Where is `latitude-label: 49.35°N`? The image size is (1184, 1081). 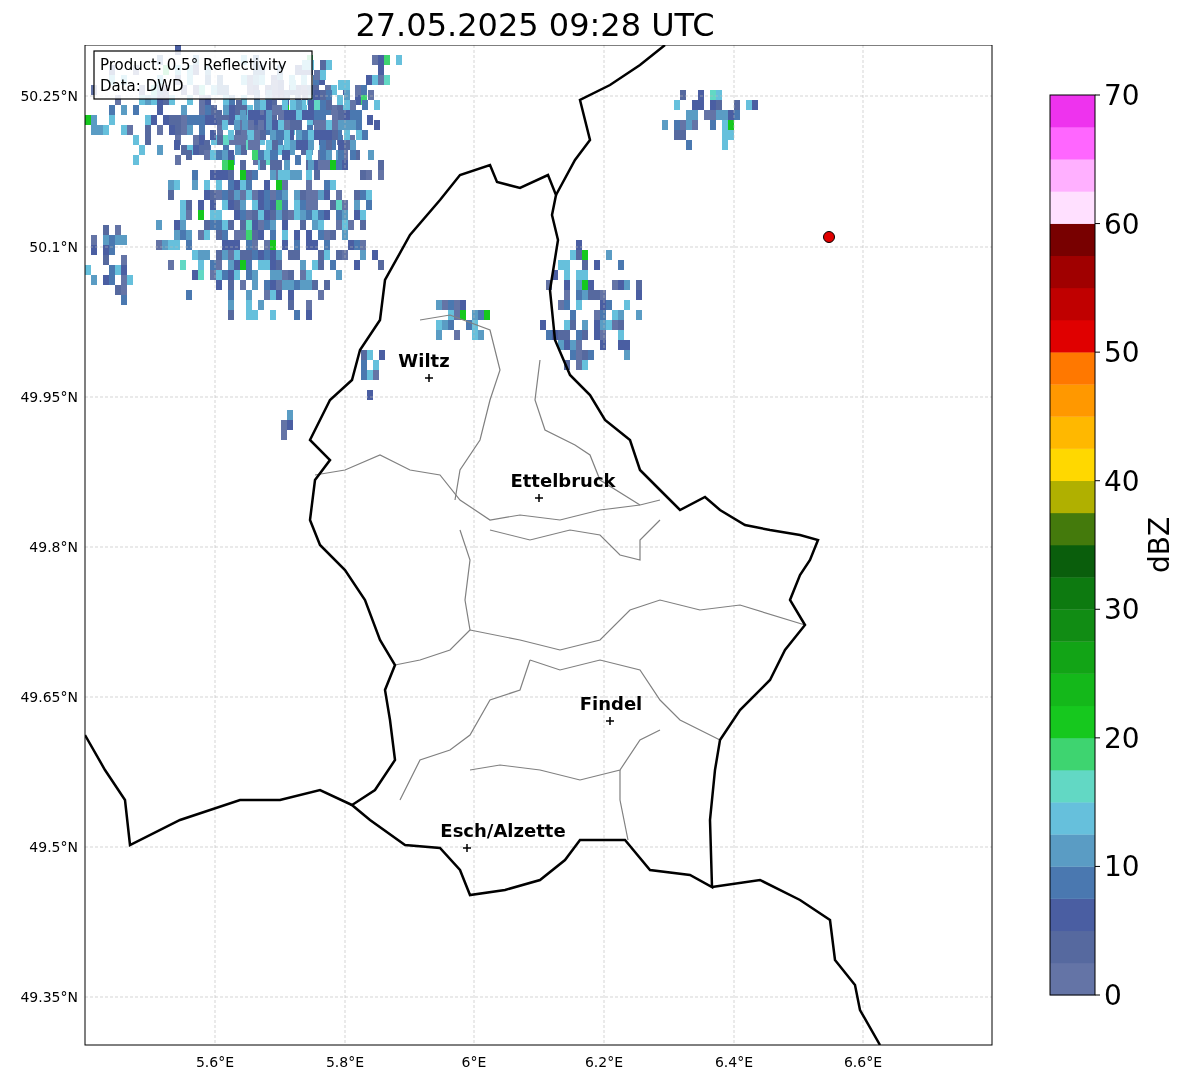 latitude-label: 49.35°N is located at coordinates (49, 997).